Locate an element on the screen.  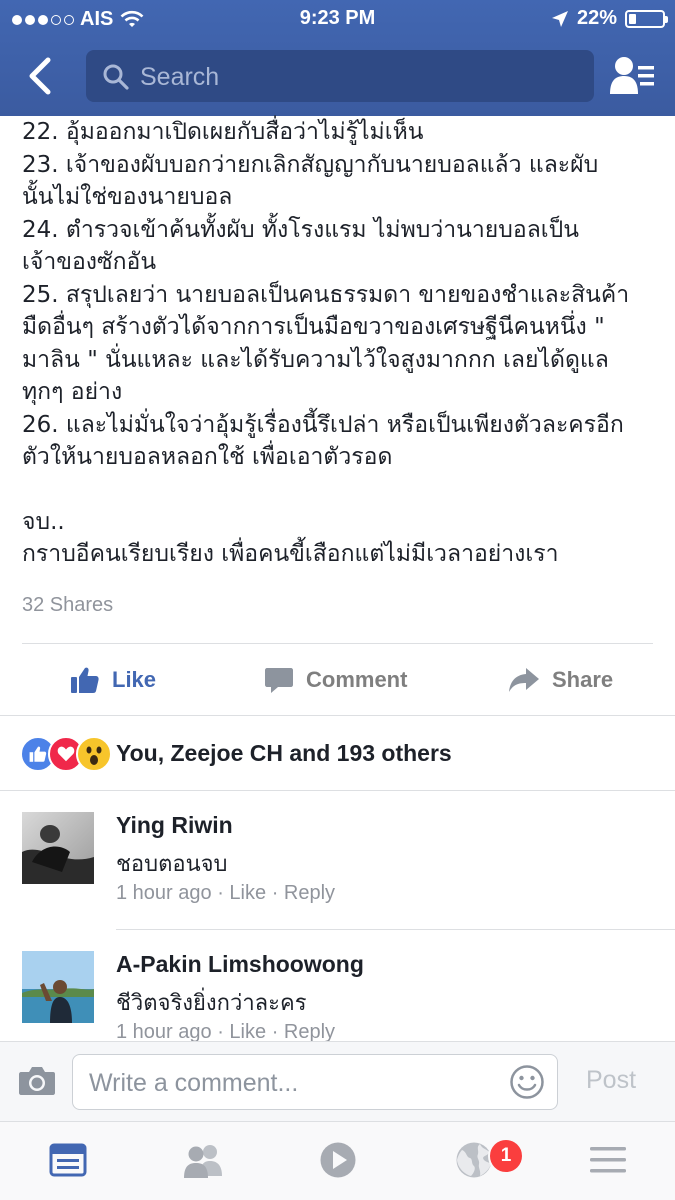
thumbs-up-icon is located at coordinates (85, 680).